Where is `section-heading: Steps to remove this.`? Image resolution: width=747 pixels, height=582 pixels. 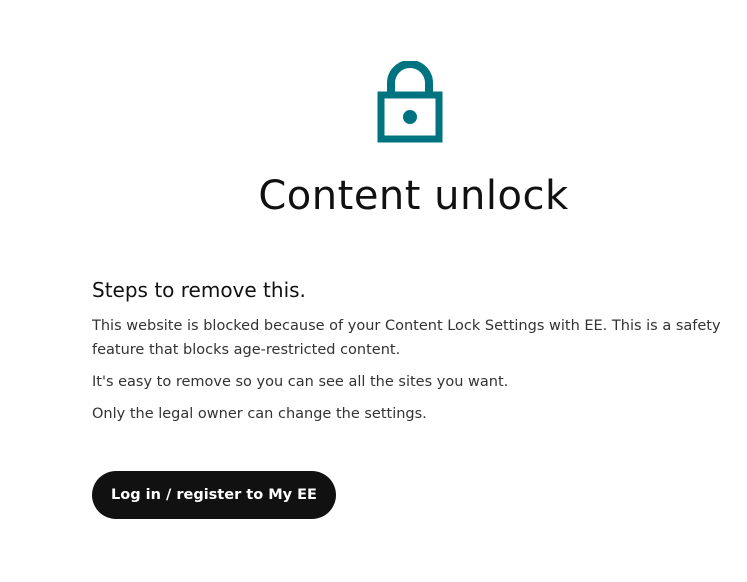
section-heading: Steps to remove this. is located at coordinates (199, 290).